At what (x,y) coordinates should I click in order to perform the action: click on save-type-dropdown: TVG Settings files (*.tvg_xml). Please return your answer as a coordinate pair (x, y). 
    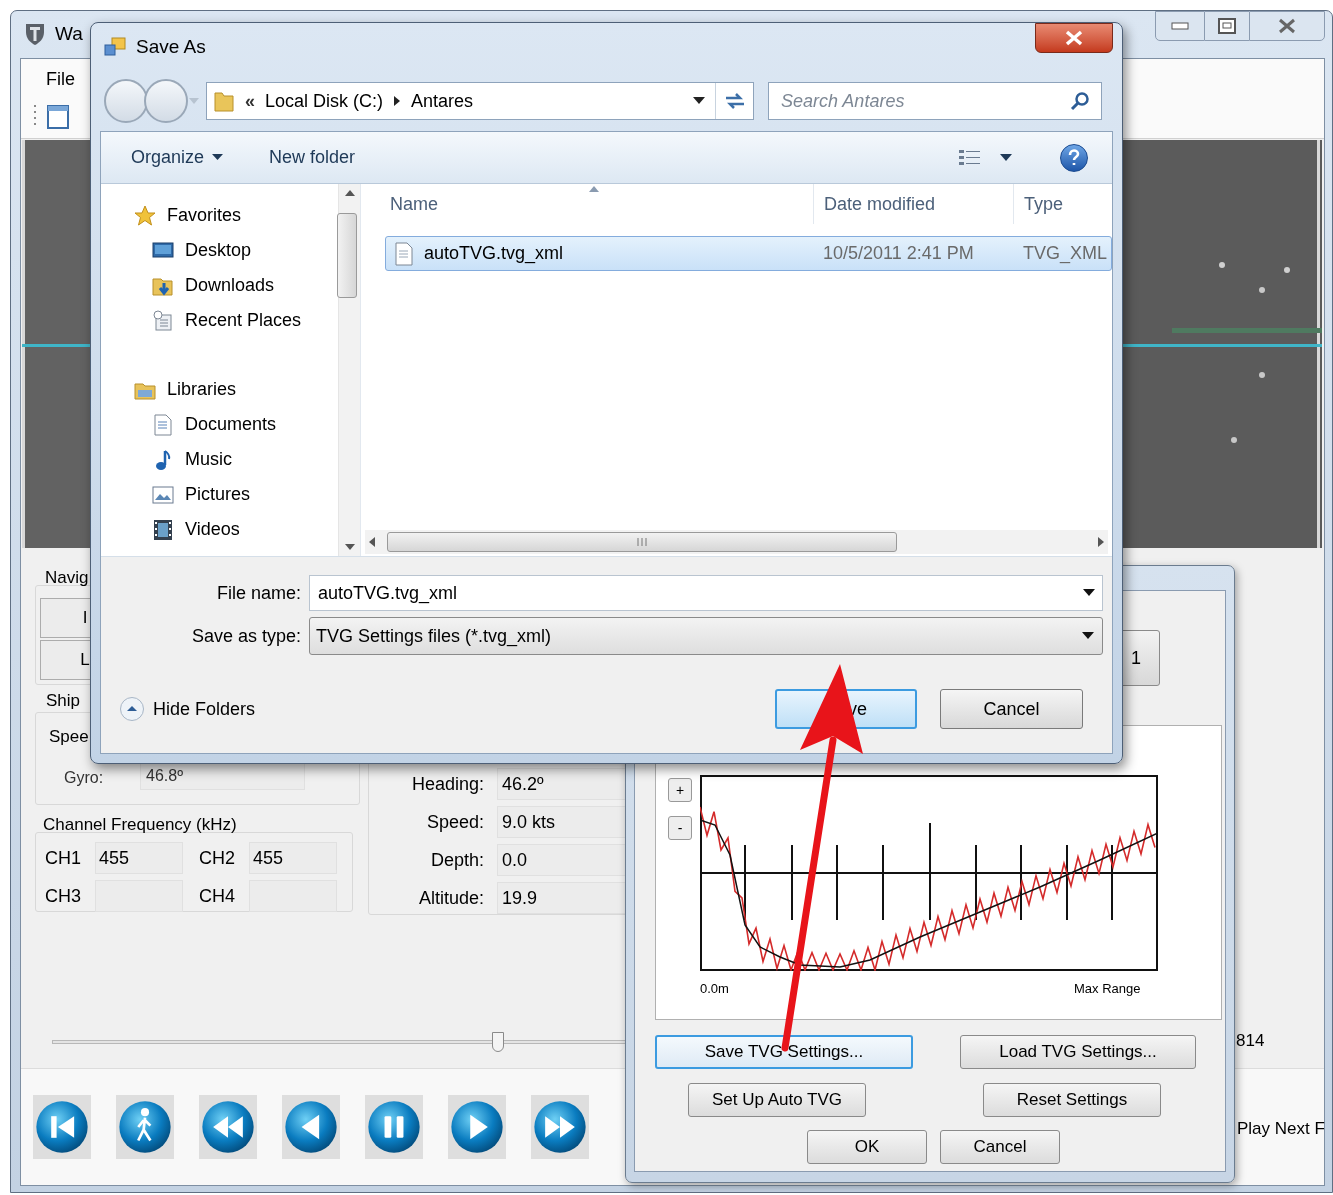
    Looking at the image, I should click on (706, 636).